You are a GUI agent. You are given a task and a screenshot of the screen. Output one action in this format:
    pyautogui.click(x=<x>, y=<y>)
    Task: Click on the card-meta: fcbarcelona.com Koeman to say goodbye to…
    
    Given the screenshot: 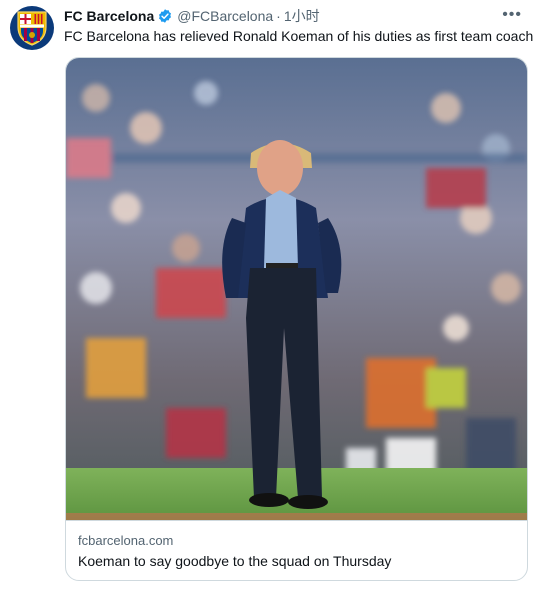 What is the action you would take?
    pyautogui.click(x=296, y=550)
    